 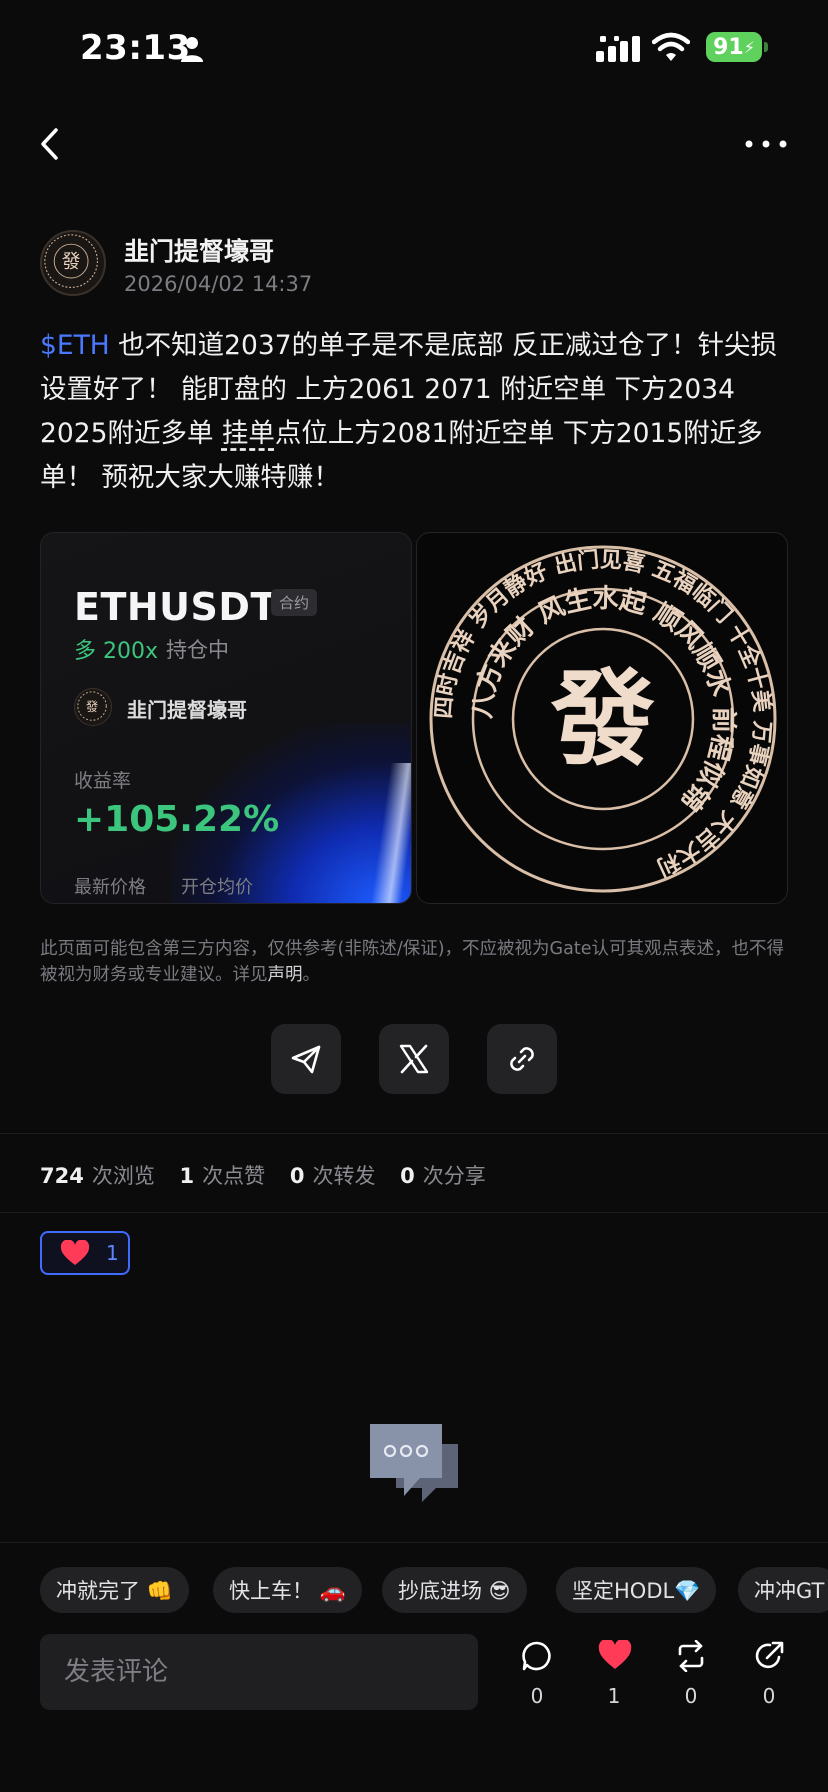 What do you see at coordinates (116, 651) in the screenshot?
I see `leverage-label: 多 200x` at bounding box center [116, 651].